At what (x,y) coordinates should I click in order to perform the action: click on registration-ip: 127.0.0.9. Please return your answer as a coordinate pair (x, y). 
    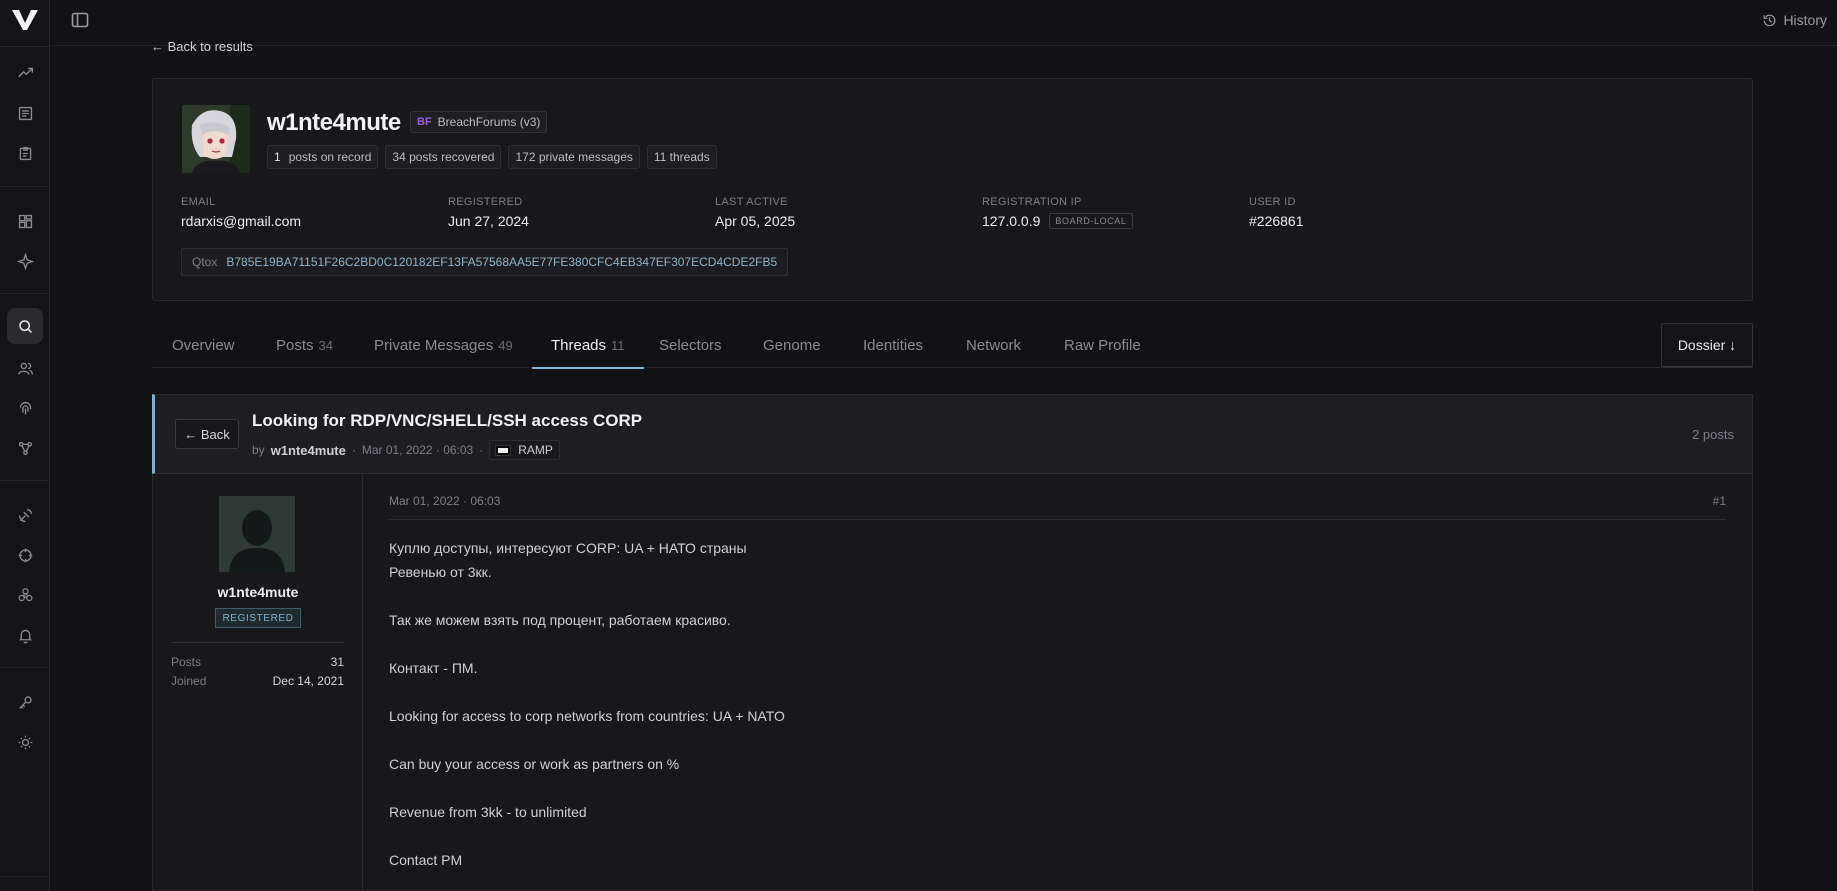
    Looking at the image, I should click on (1011, 221).